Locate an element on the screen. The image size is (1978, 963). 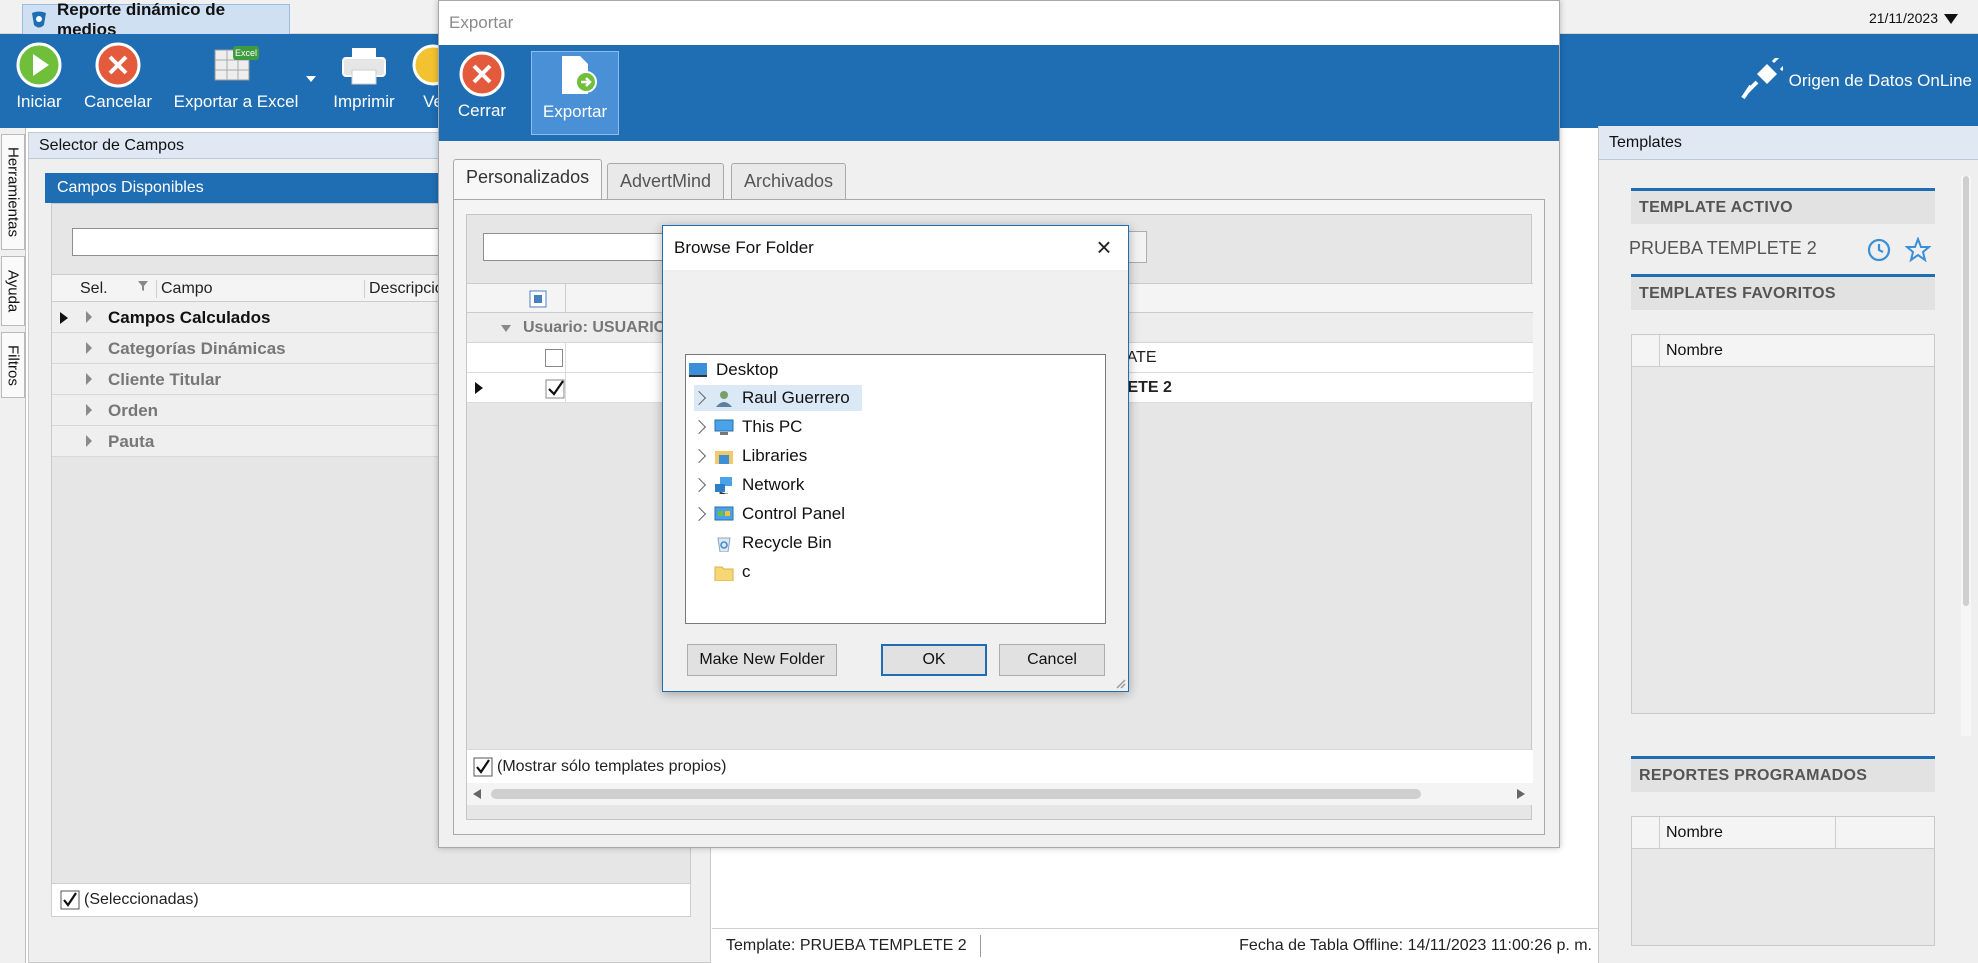
desktop-icon is located at coordinates (698, 370).